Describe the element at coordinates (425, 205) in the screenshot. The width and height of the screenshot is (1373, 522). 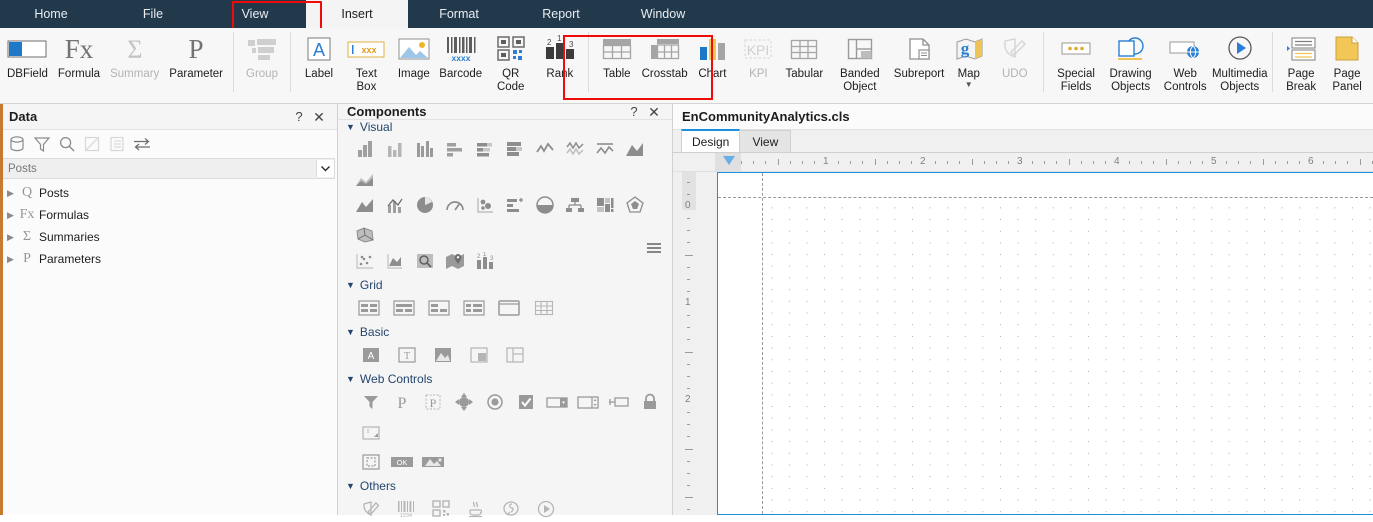
I see `pie-chart-icon` at that location.